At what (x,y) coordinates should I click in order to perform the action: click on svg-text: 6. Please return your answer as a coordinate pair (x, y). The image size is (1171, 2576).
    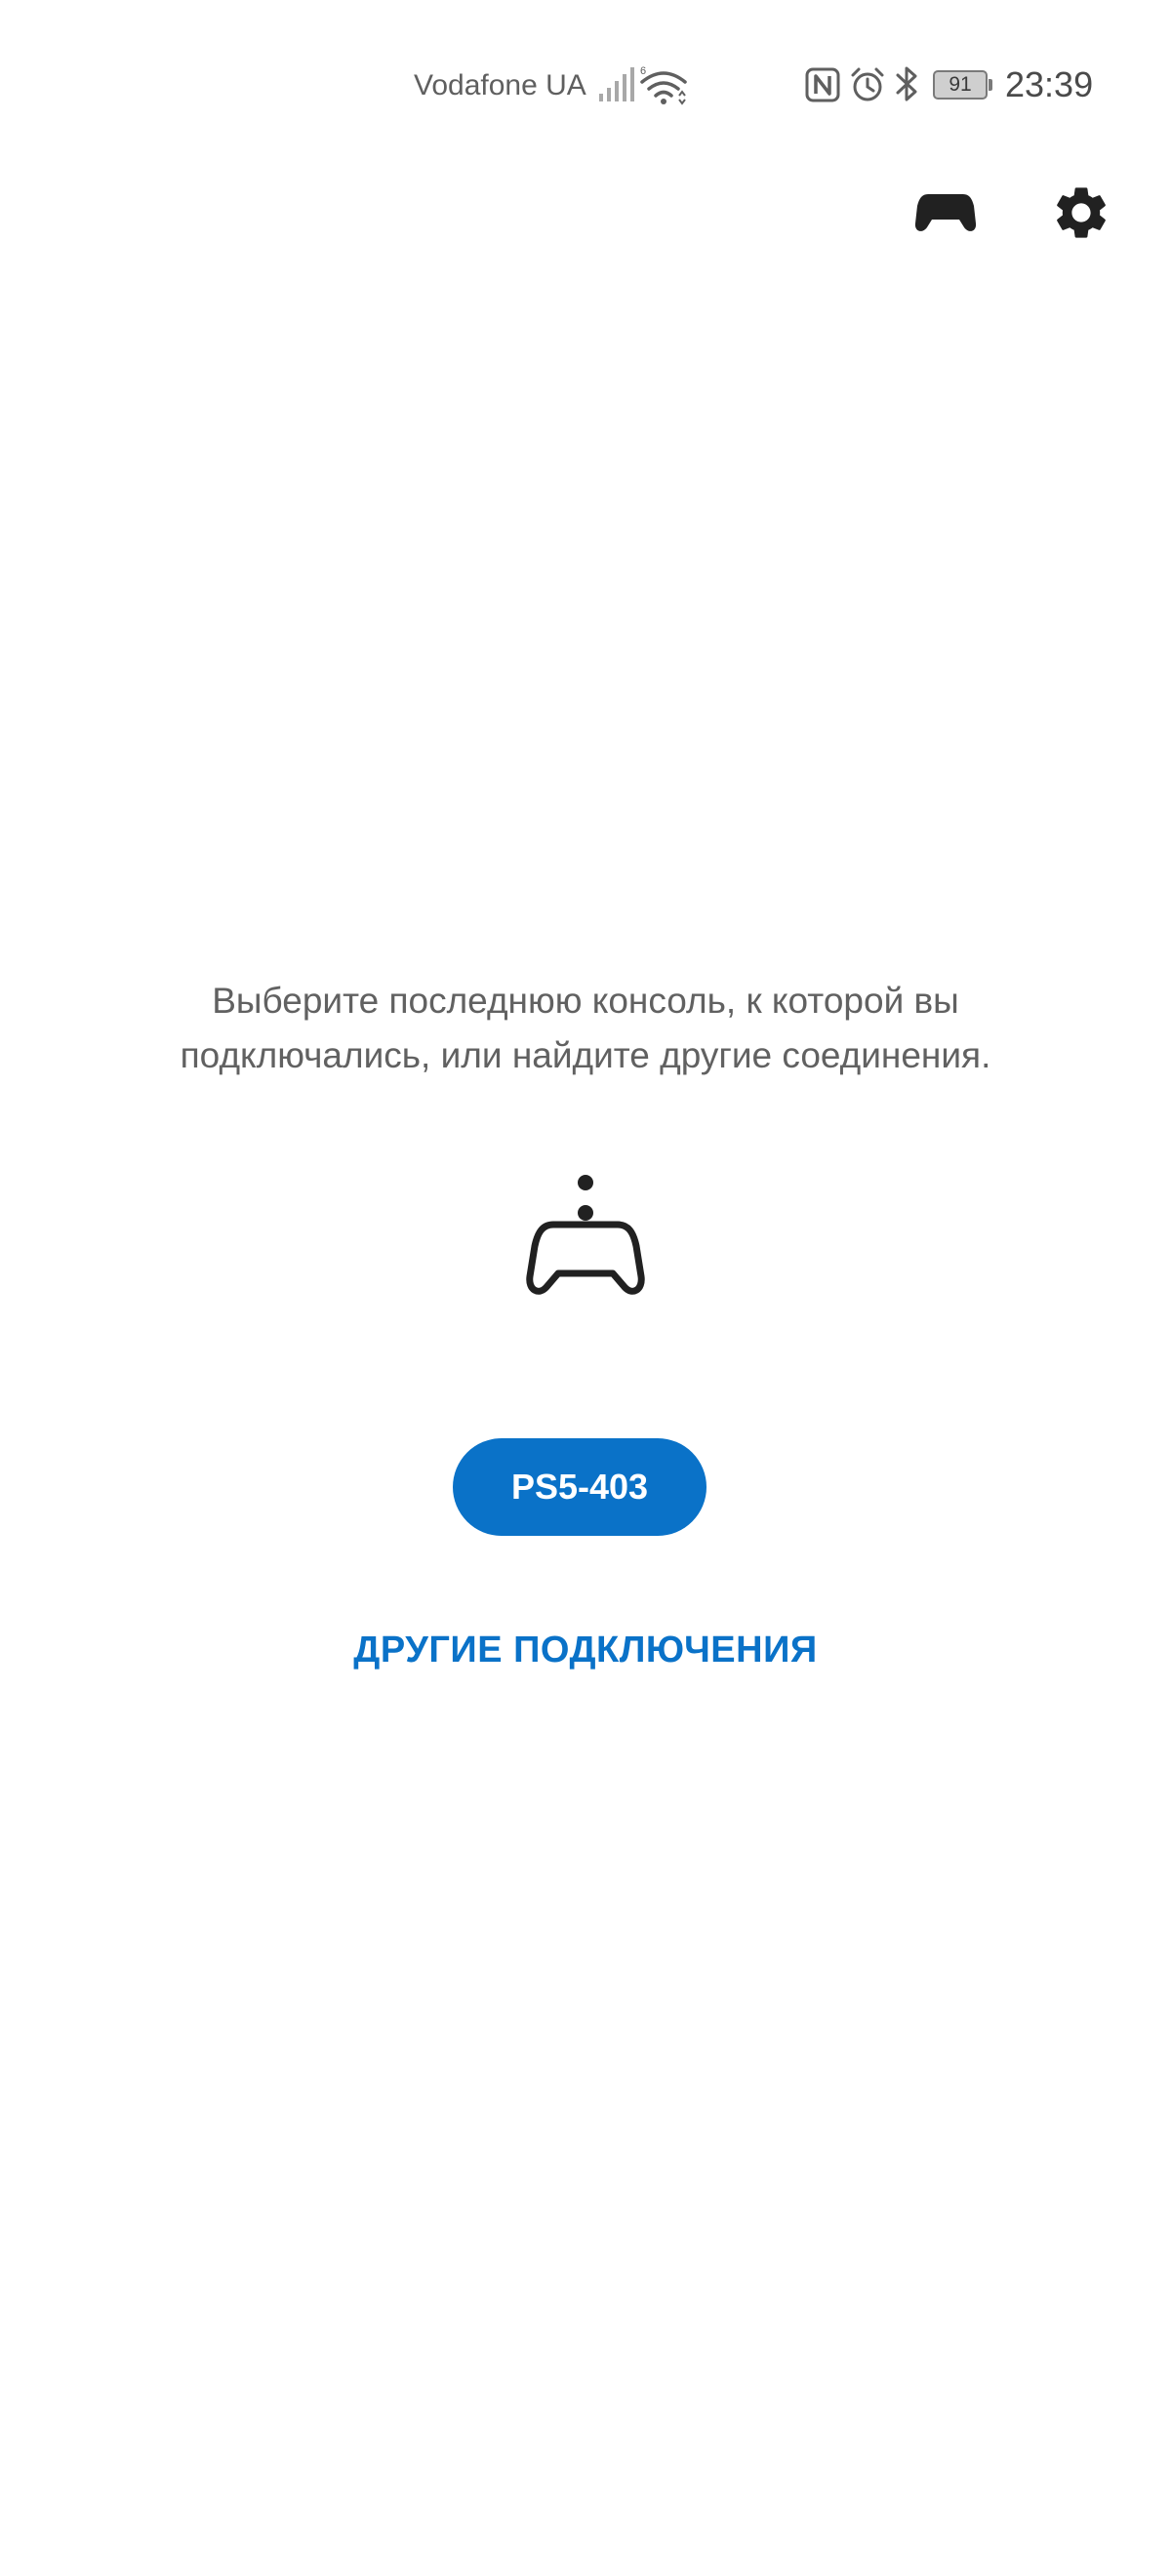
    Looking at the image, I should click on (643, 71).